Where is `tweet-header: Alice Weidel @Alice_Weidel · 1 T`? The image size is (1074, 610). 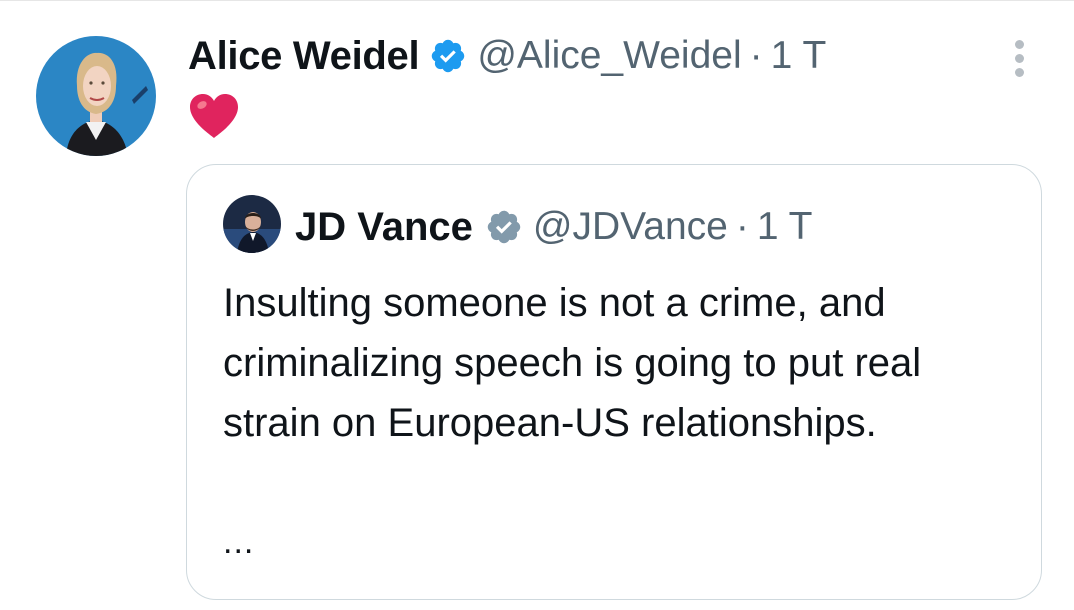 tweet-header: Alice Weidel @Alice_Weidel · 1 T is located at coordinates (507, 56).